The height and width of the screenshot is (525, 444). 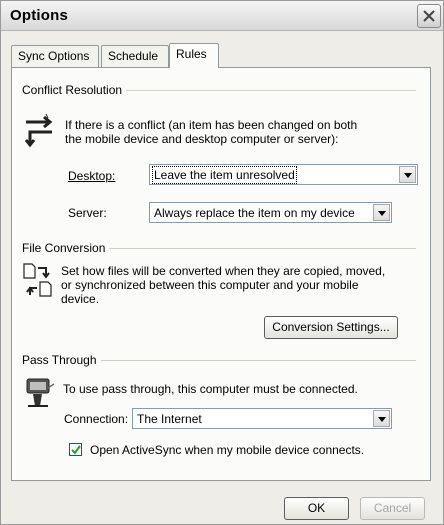 I want to click on title-bar: Options, so click(x=222, y=16).